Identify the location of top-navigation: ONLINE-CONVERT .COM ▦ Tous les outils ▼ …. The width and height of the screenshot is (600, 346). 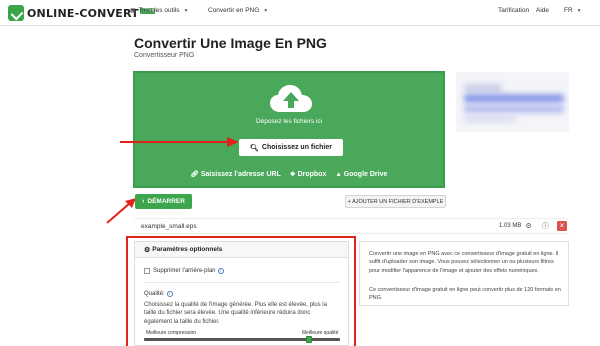
(300, 13).